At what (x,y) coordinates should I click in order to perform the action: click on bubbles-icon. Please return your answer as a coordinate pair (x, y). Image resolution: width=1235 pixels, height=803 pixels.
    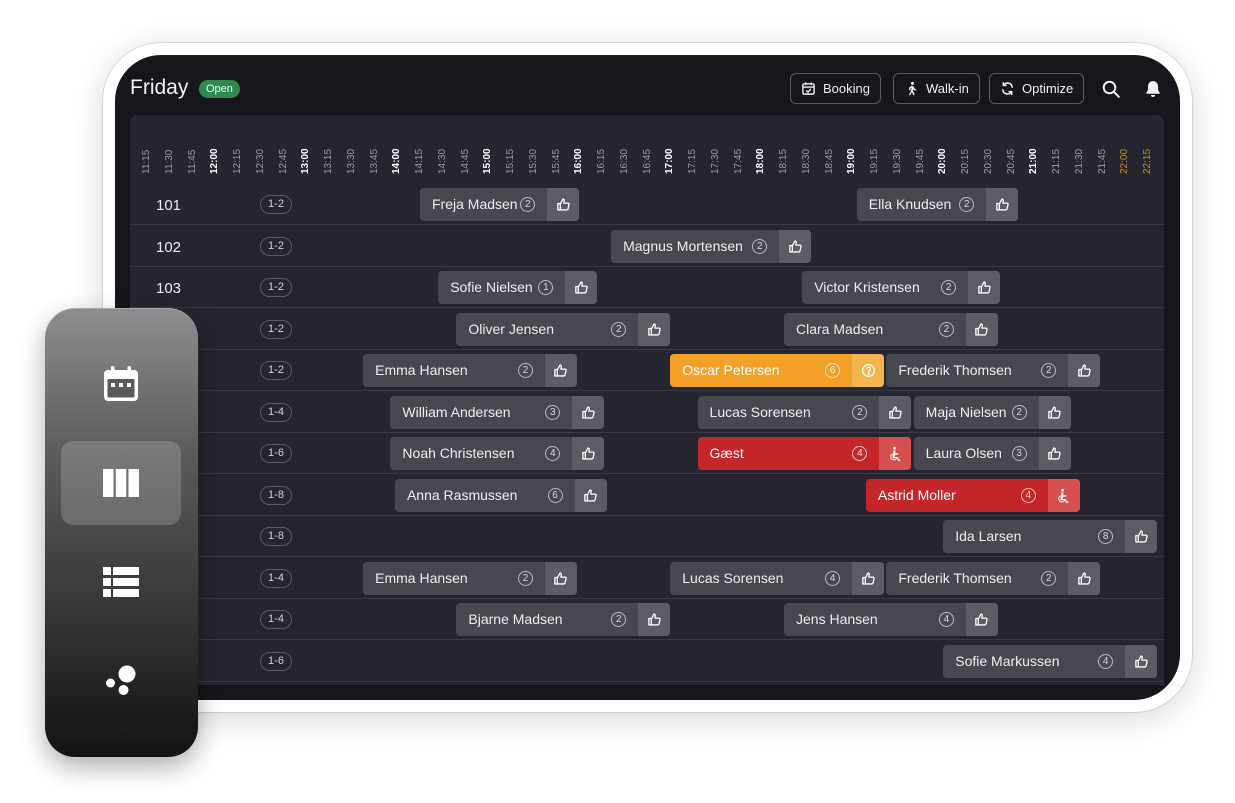
    Looking at the image, I should click on (121, 680).